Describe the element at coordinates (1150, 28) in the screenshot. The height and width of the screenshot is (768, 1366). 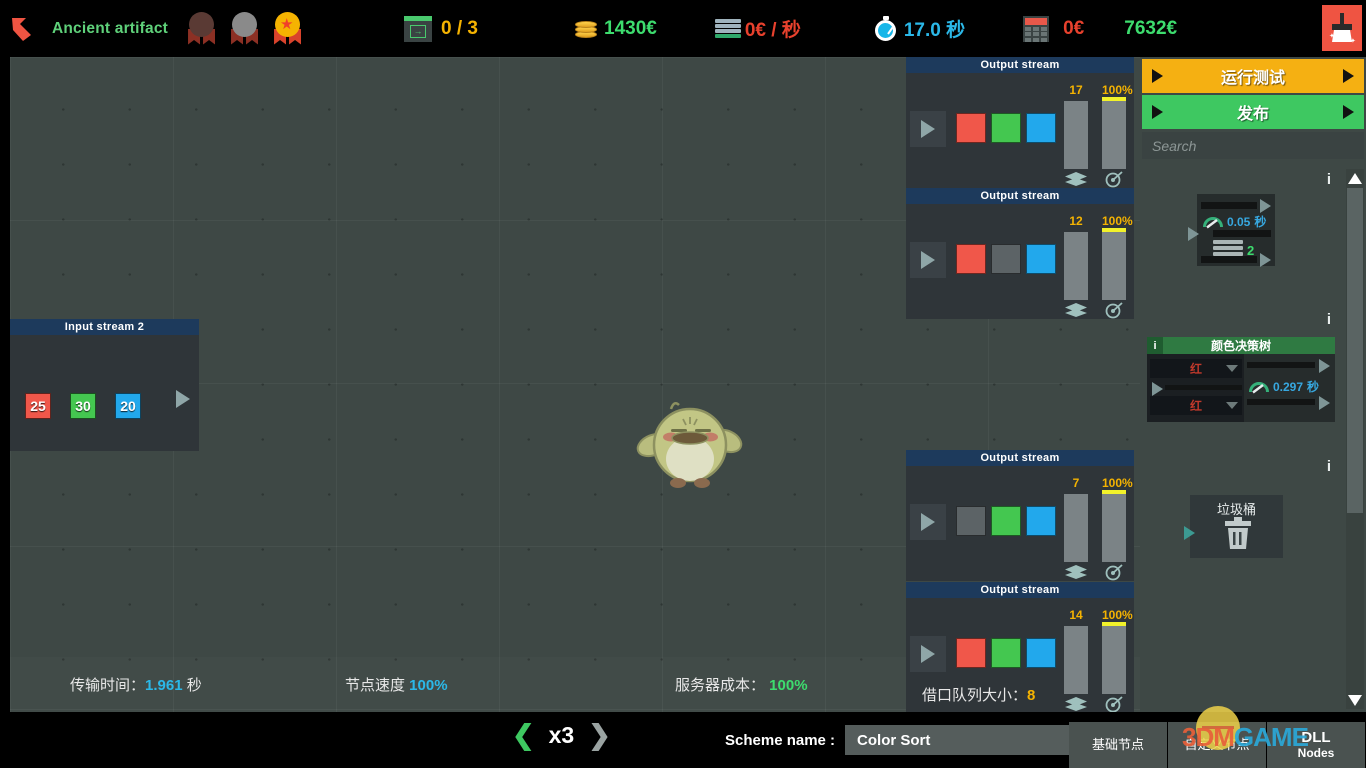
I see `stat-total: 7632€` at that location.